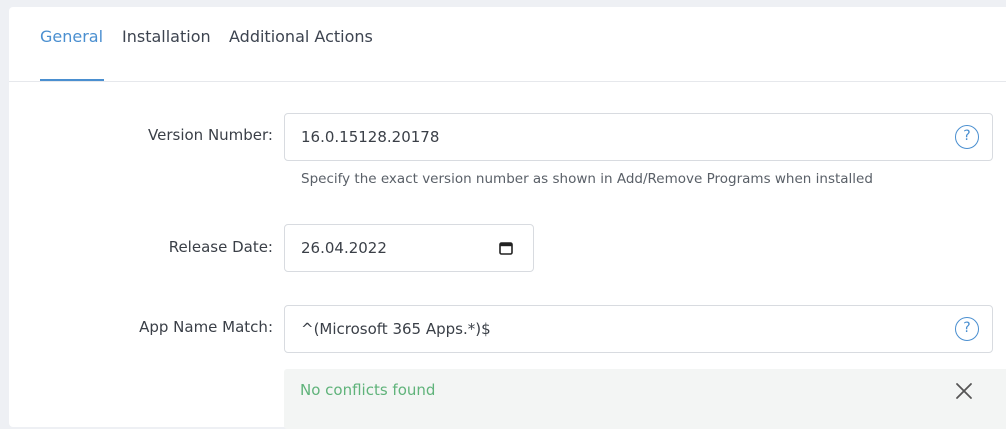 Image resolution: width=1006 pixels, height=429 pixels. Describe the element at coordinates (344, 248) in the screenshot. I see `release-date-value: 26.04.2022` at that location.